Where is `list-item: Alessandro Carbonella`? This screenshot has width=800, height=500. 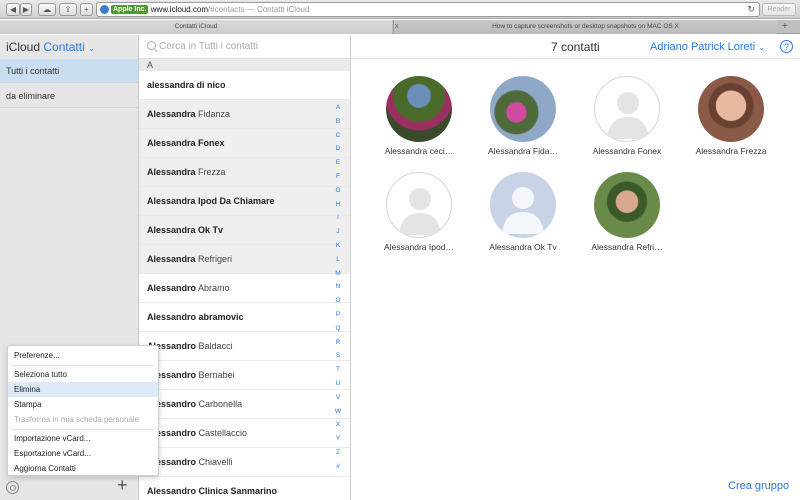
list-item: Alessandro Carbonella is located at coordinates (244, 404).